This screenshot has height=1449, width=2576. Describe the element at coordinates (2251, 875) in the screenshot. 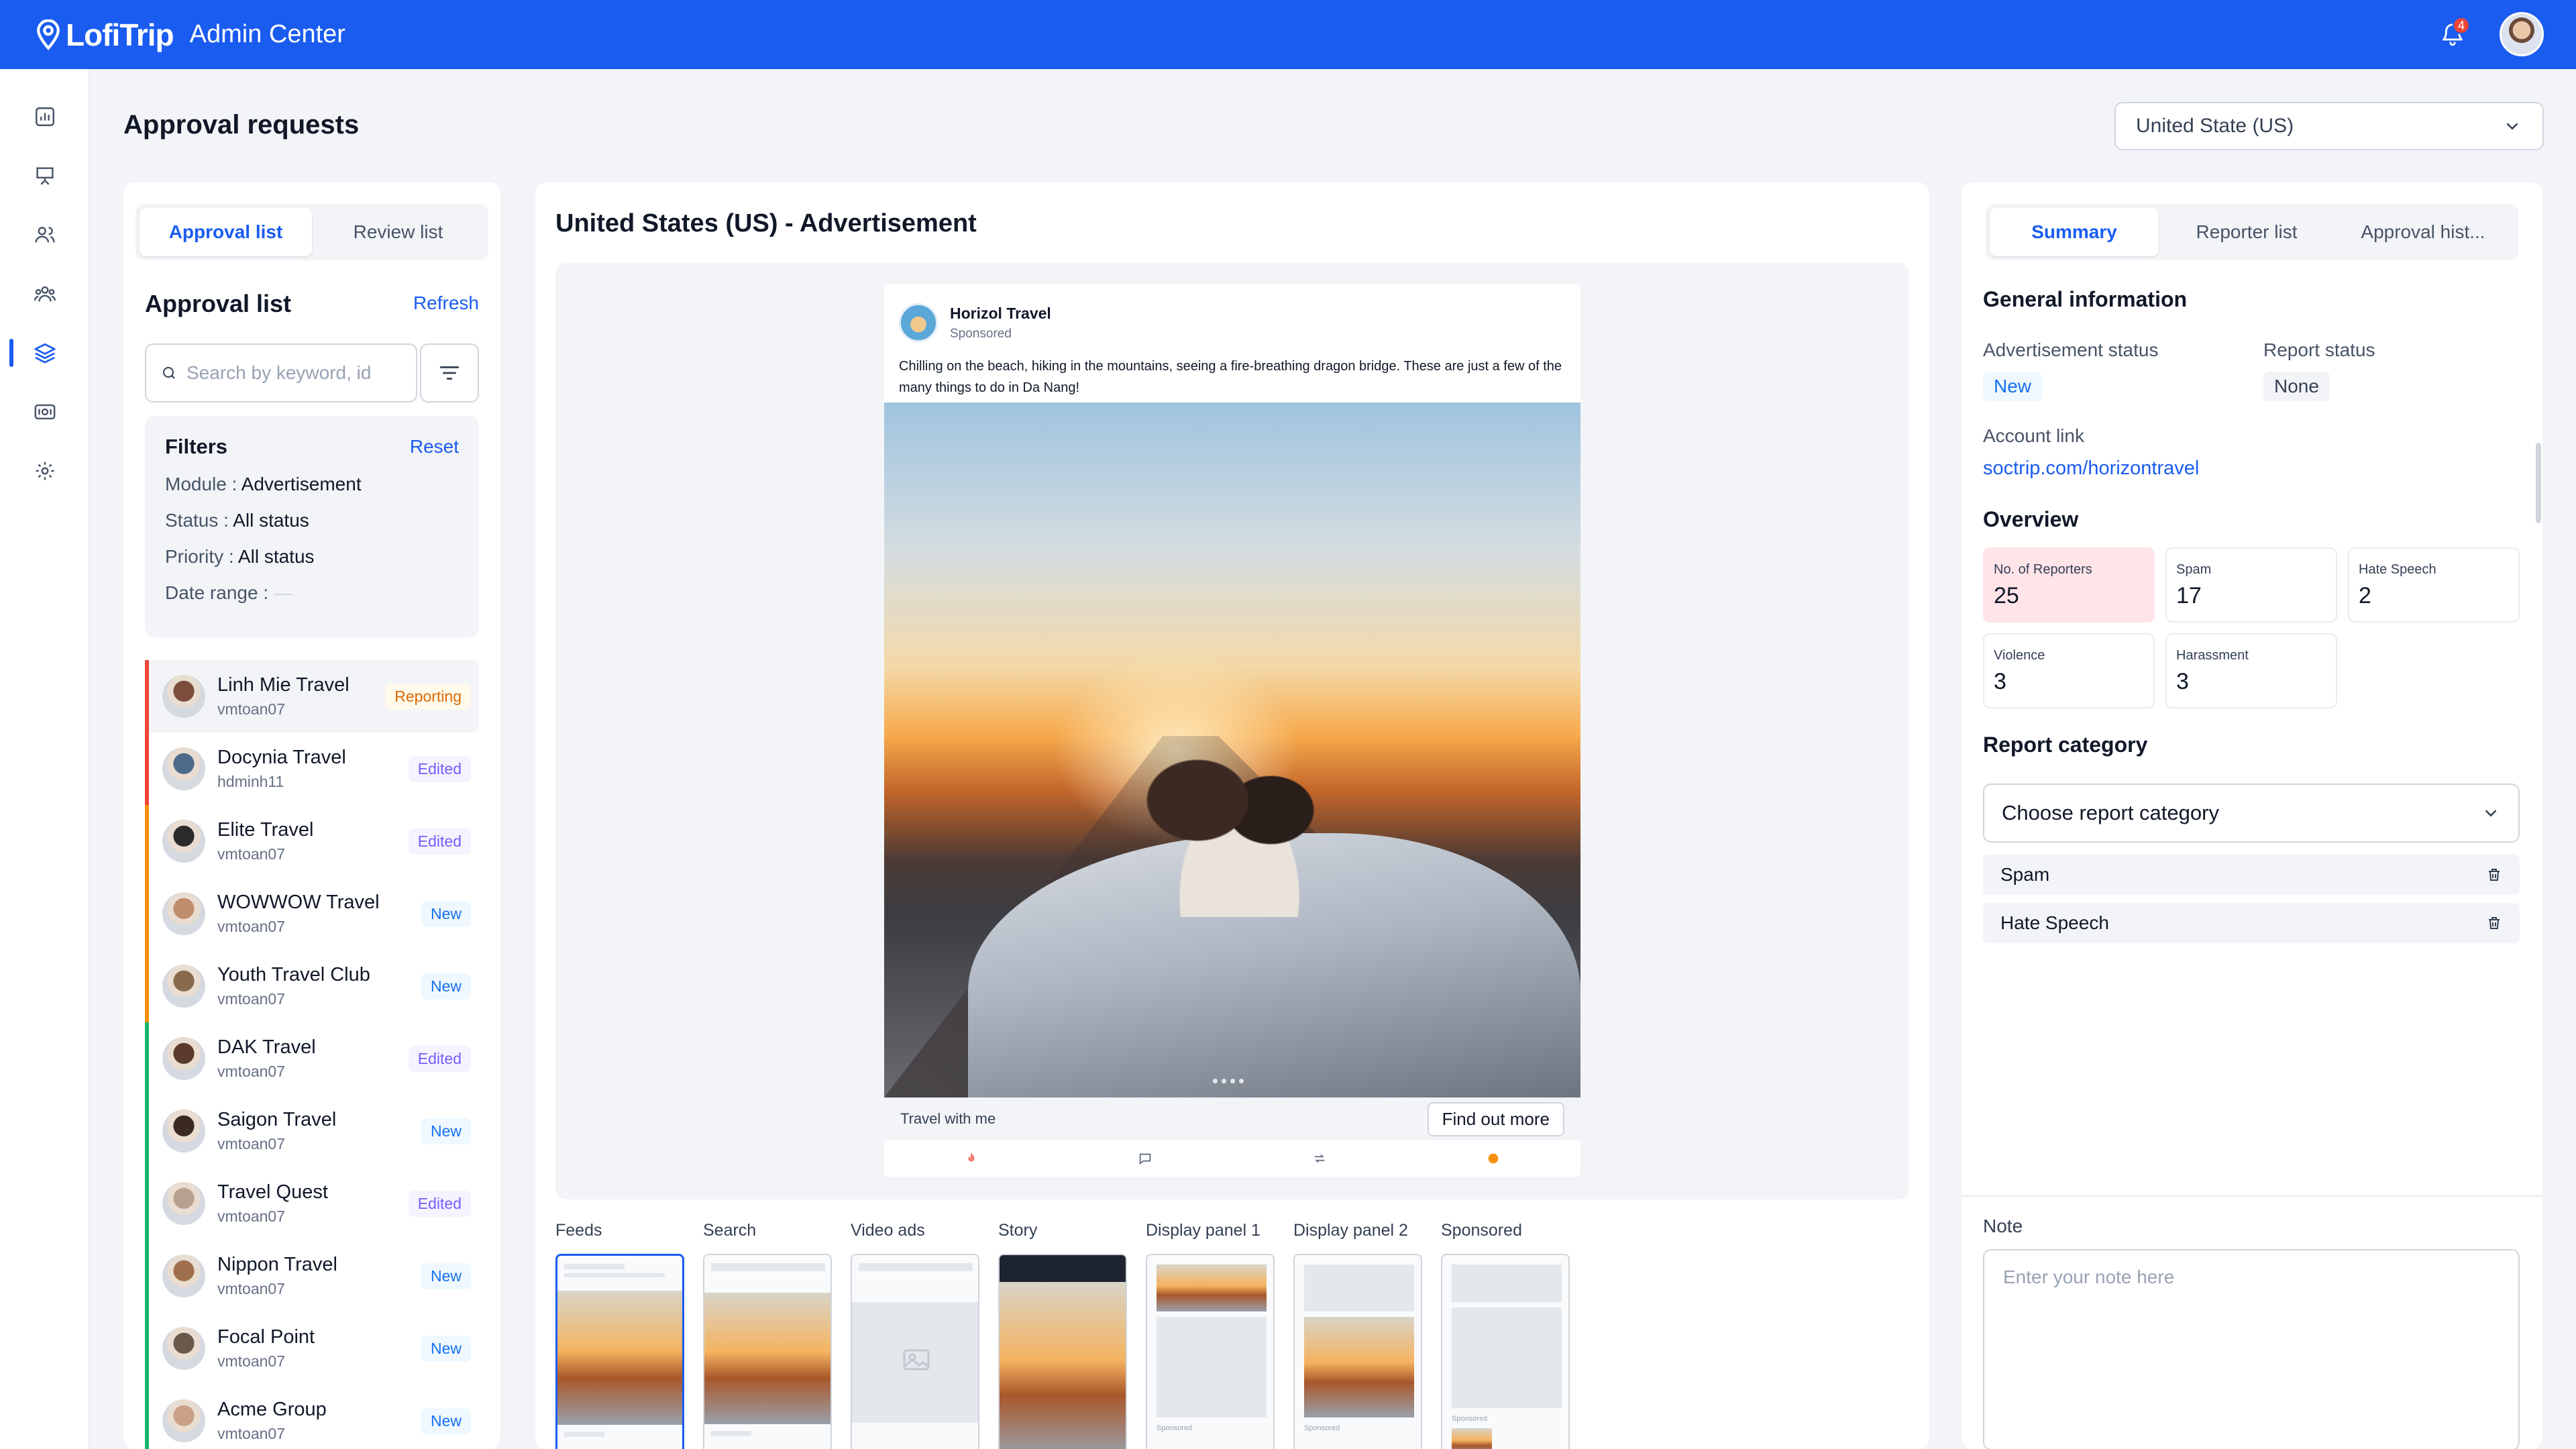

I see `category-item: Spam` at that location.